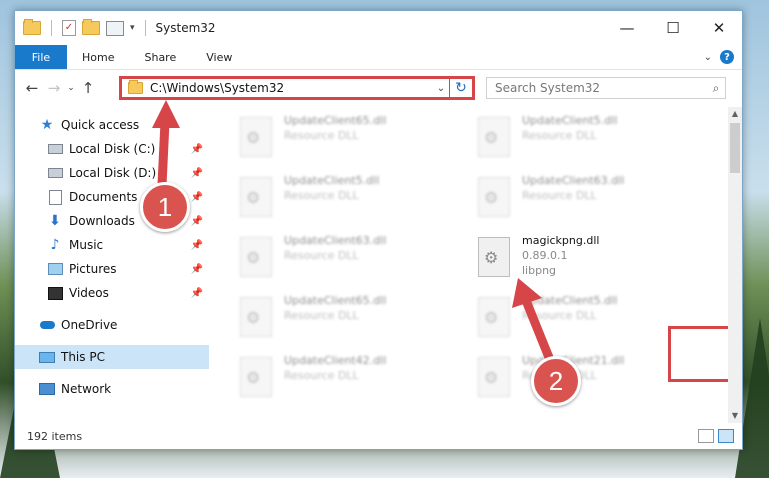 The width and height of the screenshot is (769, 478). Describe the element at coordinates (55, 221) in the screenshot. I see `download-icon: ⬇` at that location.